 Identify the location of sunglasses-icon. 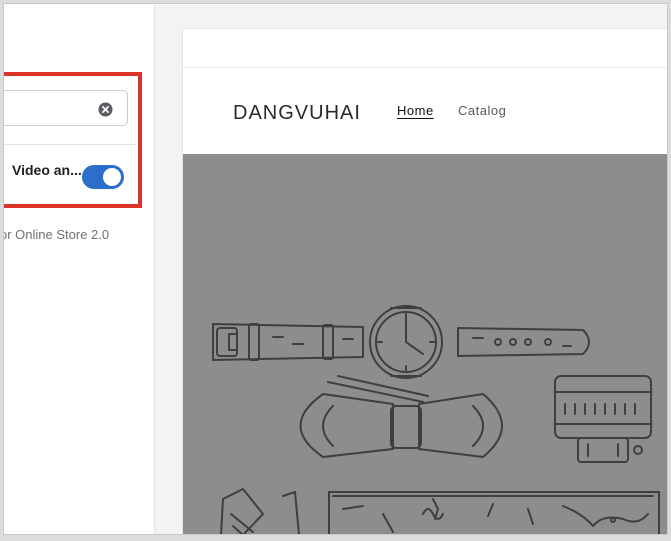
(260, 511).